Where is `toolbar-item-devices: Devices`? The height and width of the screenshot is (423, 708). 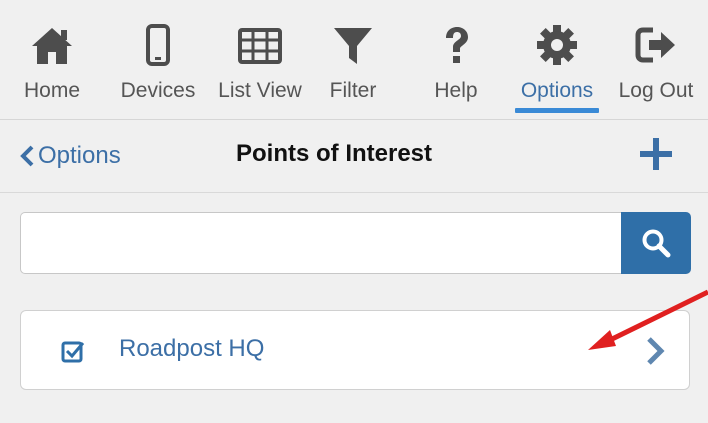
toolbar-item-devices: Devices is located at coordinates (158, 59).